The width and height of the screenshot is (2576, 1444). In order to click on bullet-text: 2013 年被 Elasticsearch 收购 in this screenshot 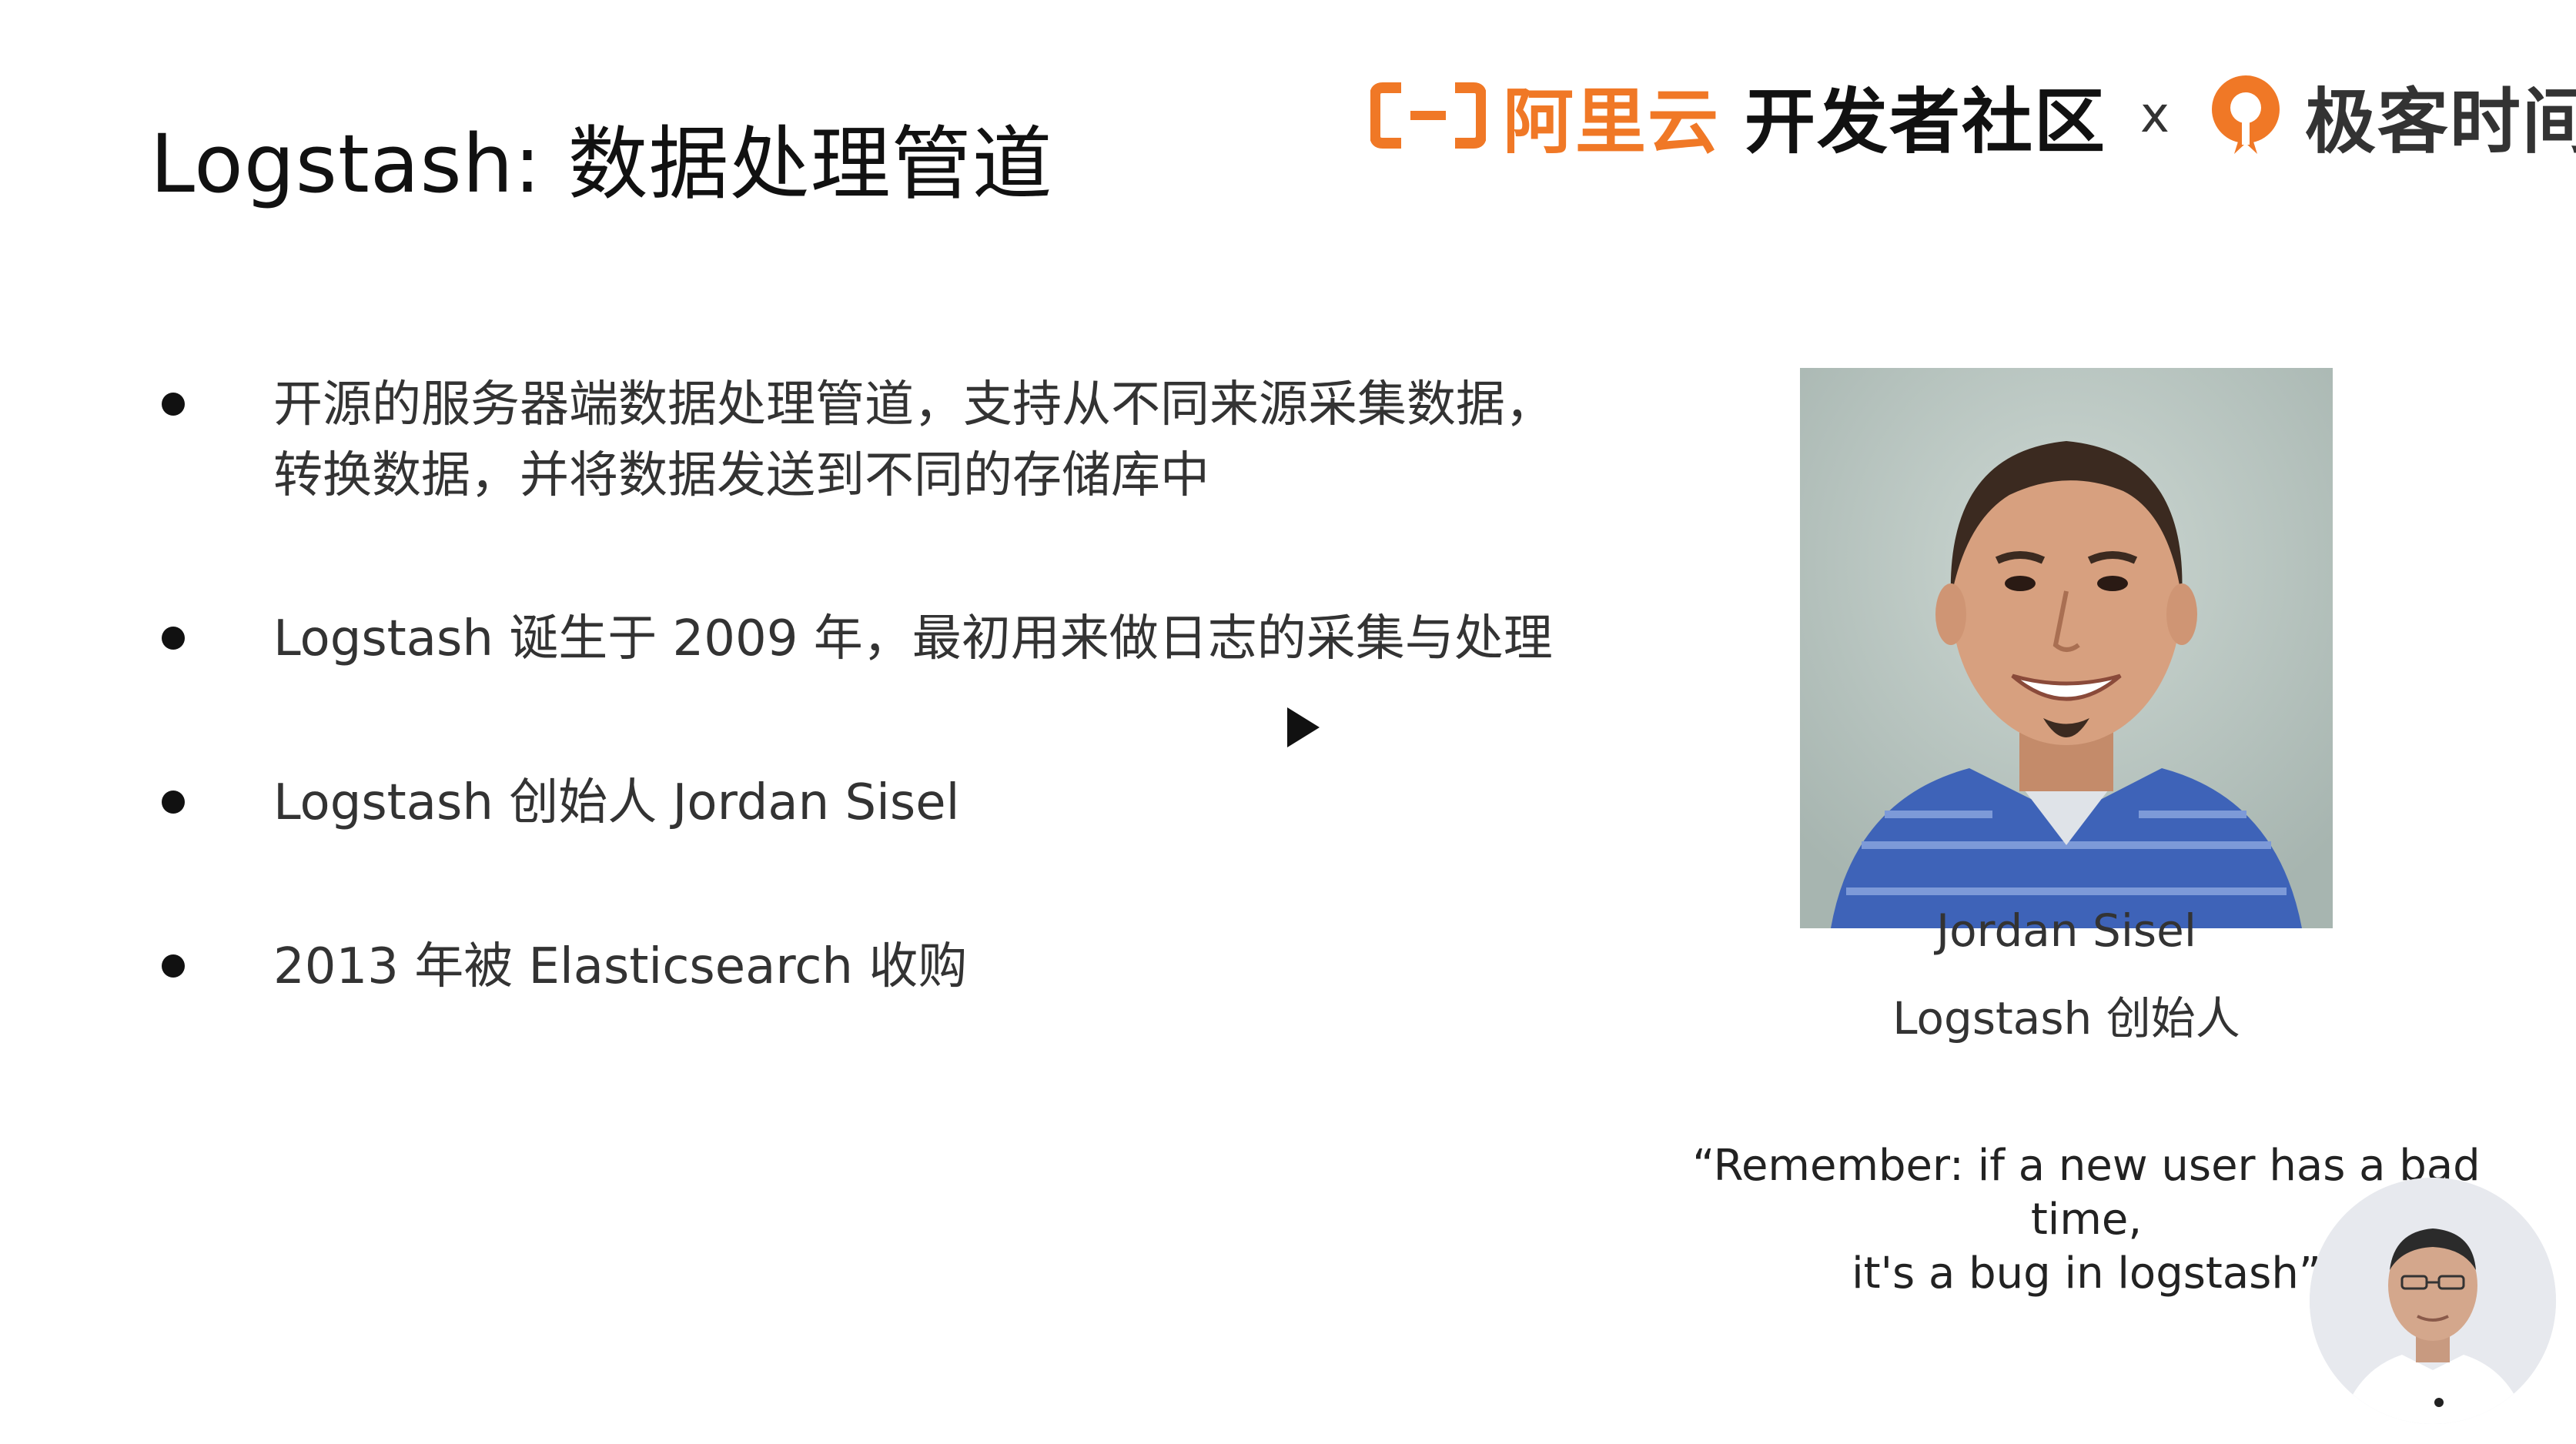, I will do `click(620, 966)`.